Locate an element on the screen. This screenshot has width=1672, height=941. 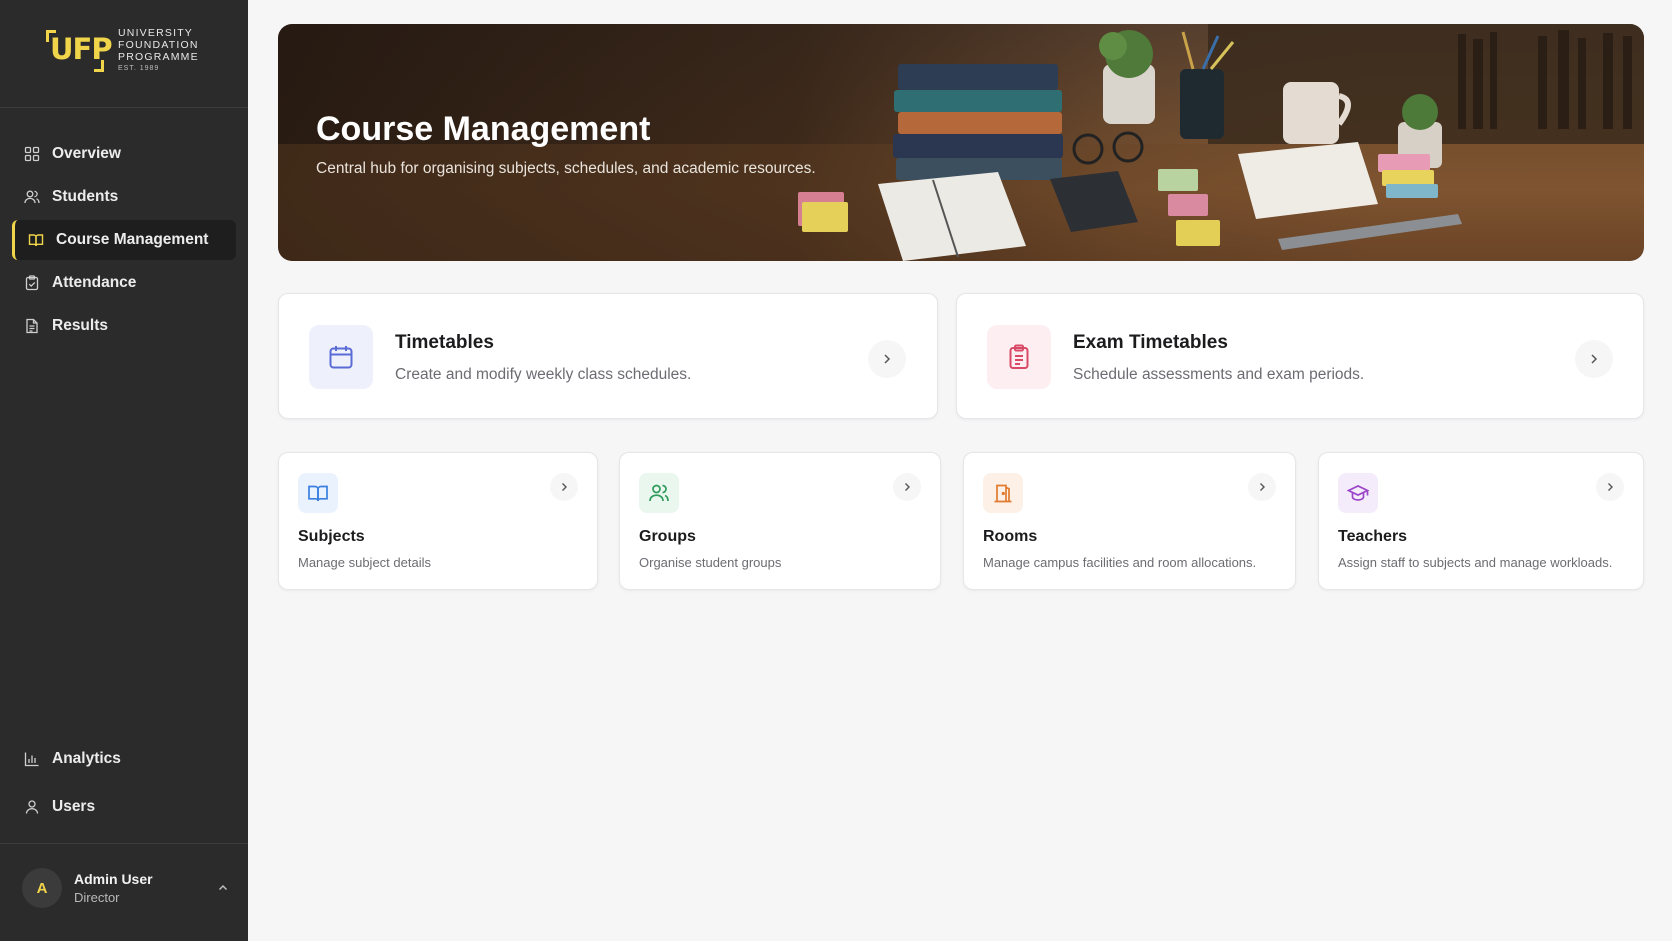
chevron-up-icon is located at coordinates (223, 888).